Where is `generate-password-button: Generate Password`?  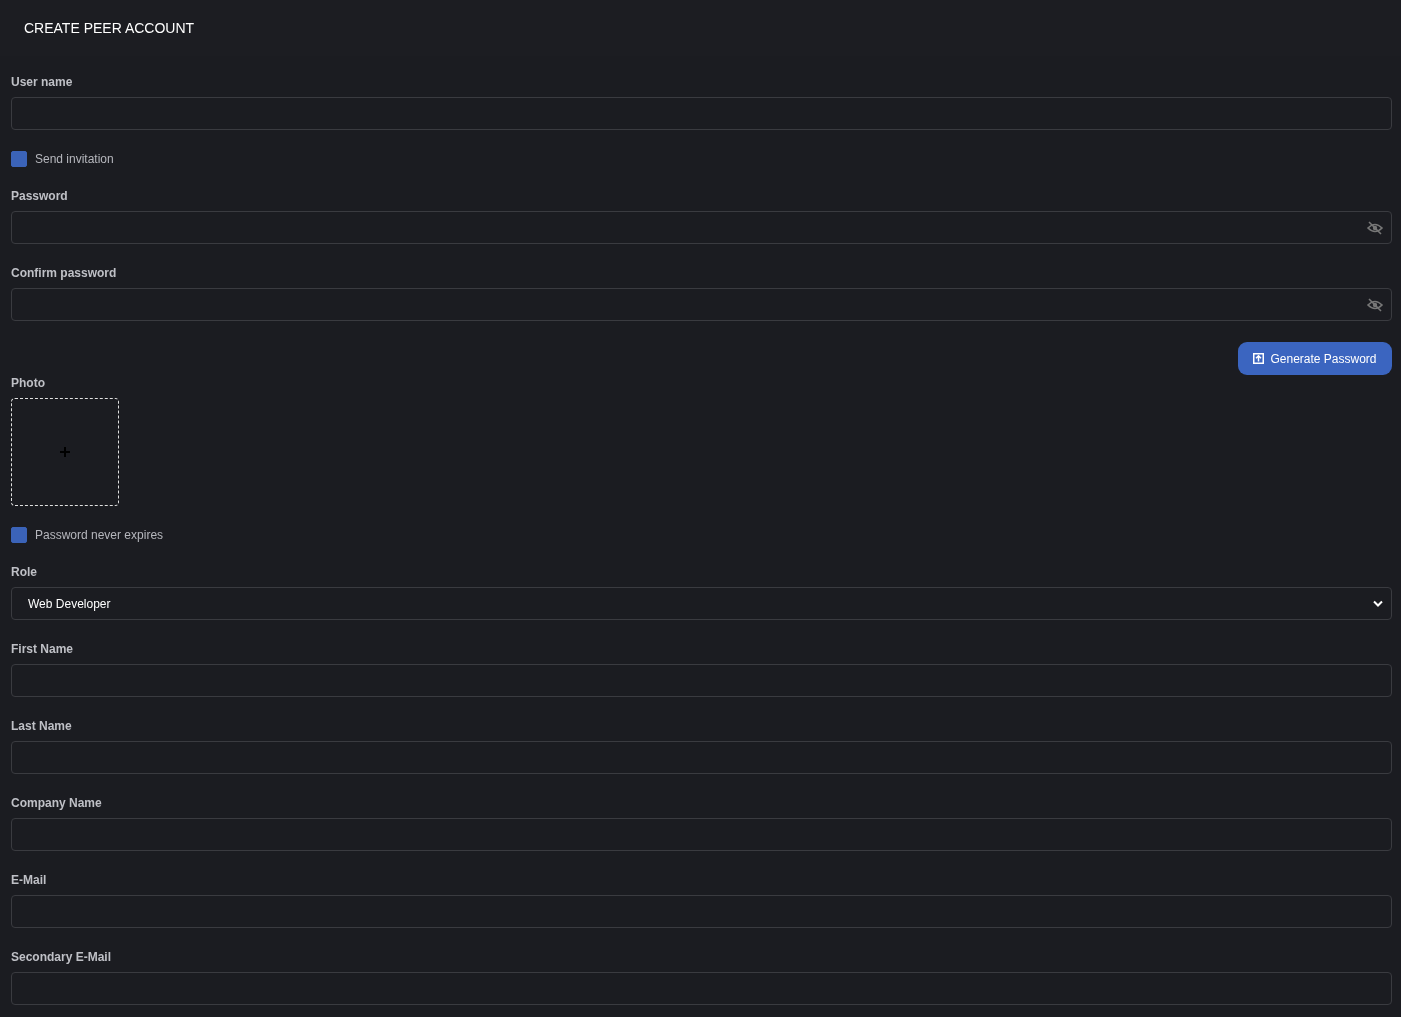 generate-password-button: Generate Password is located at coordinates (1315, 358).